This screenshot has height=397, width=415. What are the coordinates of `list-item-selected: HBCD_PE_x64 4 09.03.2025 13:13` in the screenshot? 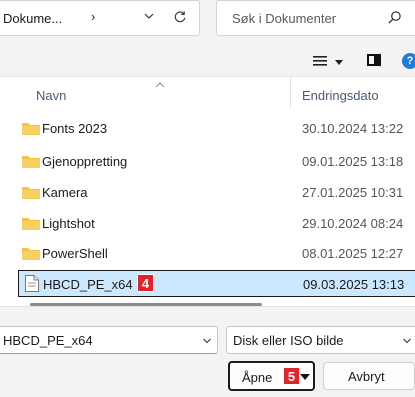 It's located at (216, 283).